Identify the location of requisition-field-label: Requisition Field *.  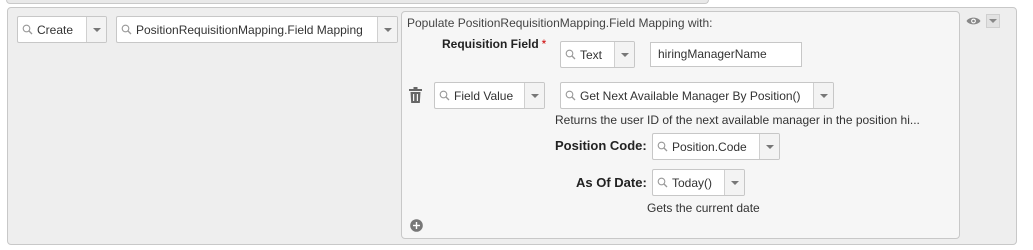
(494, 44).